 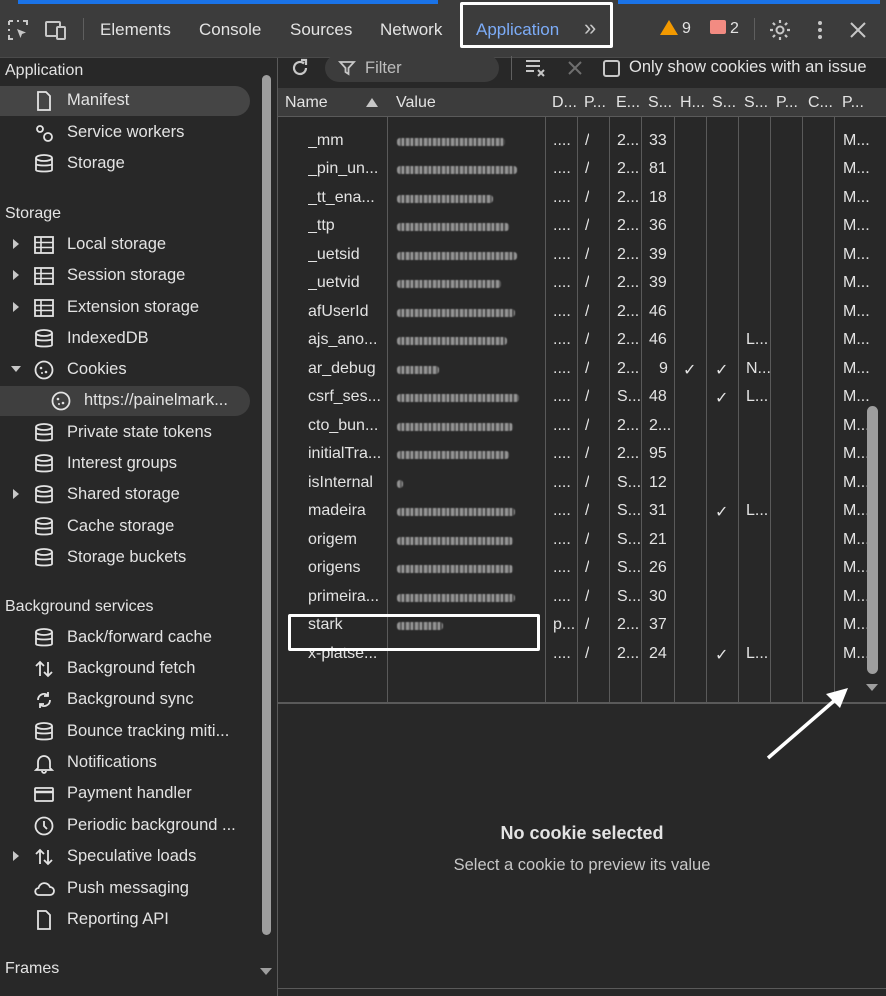 I want to click on sidebar-item-private-state-tokens: Private state tokens, so click(x=125, y=433).